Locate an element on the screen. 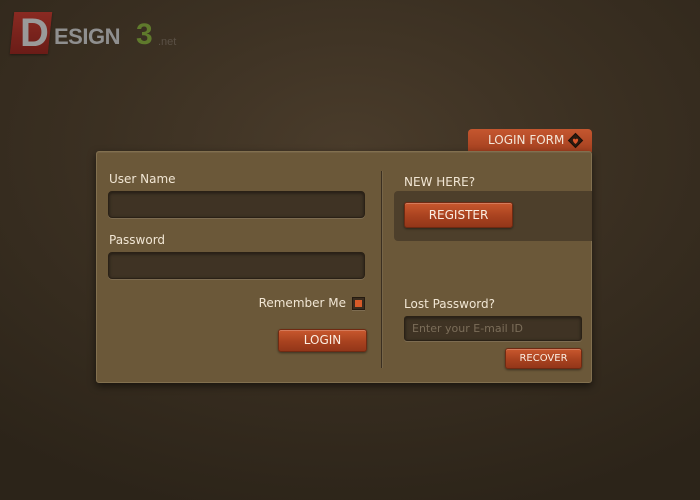 The image size is (700, 500). register-button: REGISTER is located at coordinates (458, 215).